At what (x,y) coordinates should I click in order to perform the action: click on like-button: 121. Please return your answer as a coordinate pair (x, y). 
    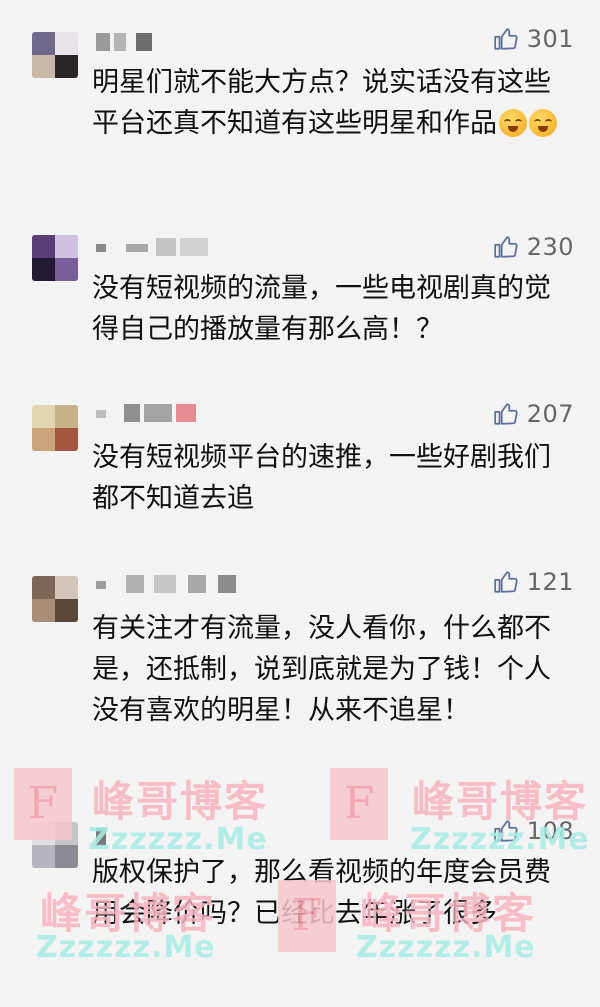
    Looking at the image, I should click on (533, 582).